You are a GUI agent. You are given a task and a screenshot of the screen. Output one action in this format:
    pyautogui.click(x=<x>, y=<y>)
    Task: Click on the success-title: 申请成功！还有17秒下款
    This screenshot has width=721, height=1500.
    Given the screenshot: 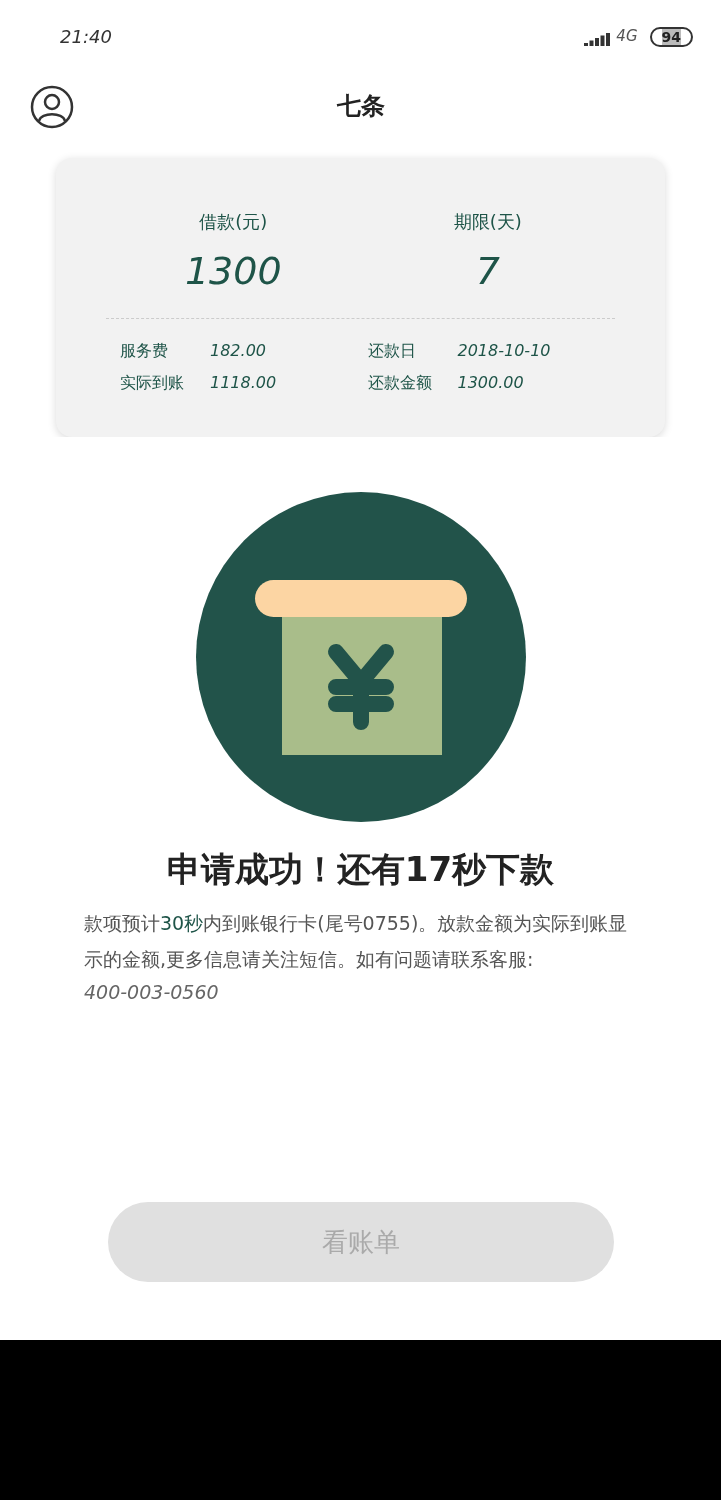 What is the action you would take?
    pyautogui.click(x=360, y=869)
    